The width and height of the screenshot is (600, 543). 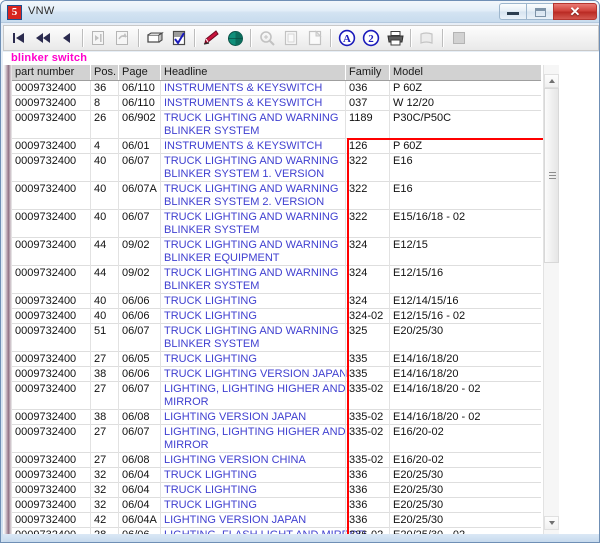 I want to click on column-header-family: Family, so click(x=365, y=72).